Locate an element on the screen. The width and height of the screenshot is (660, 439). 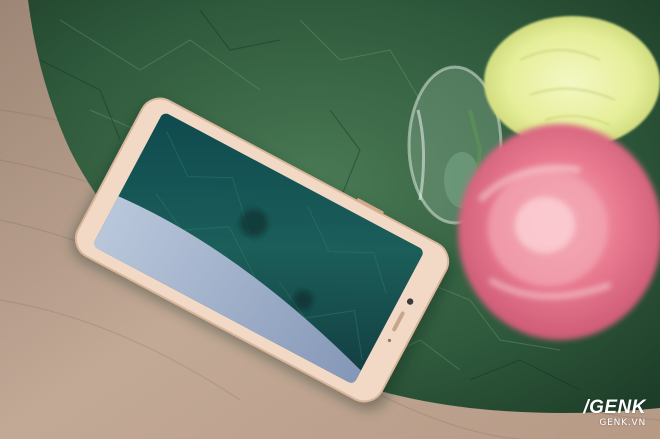
watermark-logo: /GENK is located at coordinates (614, 407).